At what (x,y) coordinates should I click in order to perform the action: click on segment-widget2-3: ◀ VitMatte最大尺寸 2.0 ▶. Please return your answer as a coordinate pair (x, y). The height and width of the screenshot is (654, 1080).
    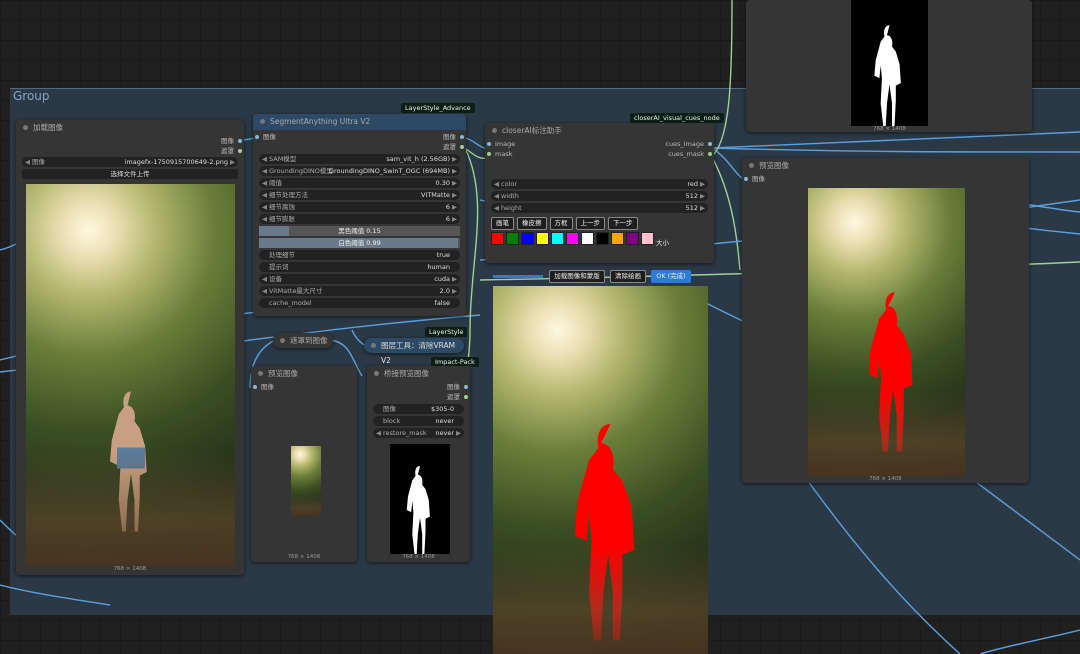
    Looking at the image, I should click on (359, 291).